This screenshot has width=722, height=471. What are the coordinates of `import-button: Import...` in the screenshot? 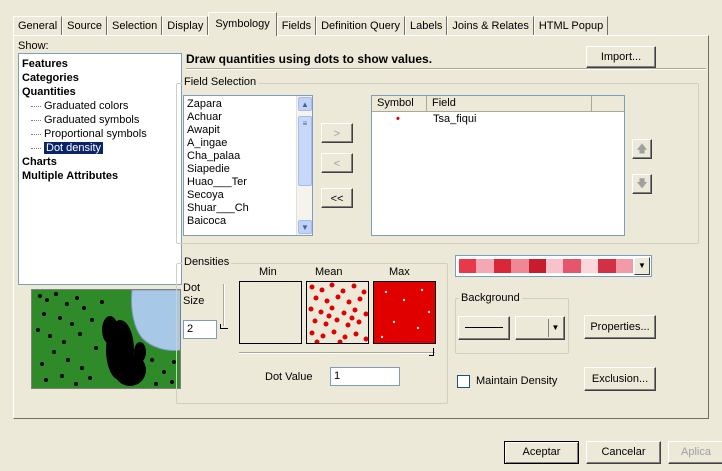 It's located at (621, 57).